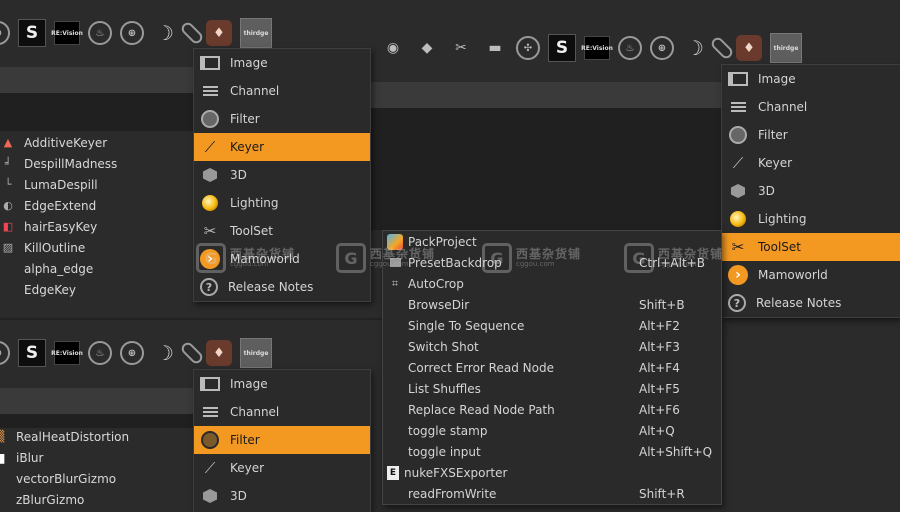  Describe the element at coordinates (209, 287) in the screenshot. I see `help-icon: ?` at that location.